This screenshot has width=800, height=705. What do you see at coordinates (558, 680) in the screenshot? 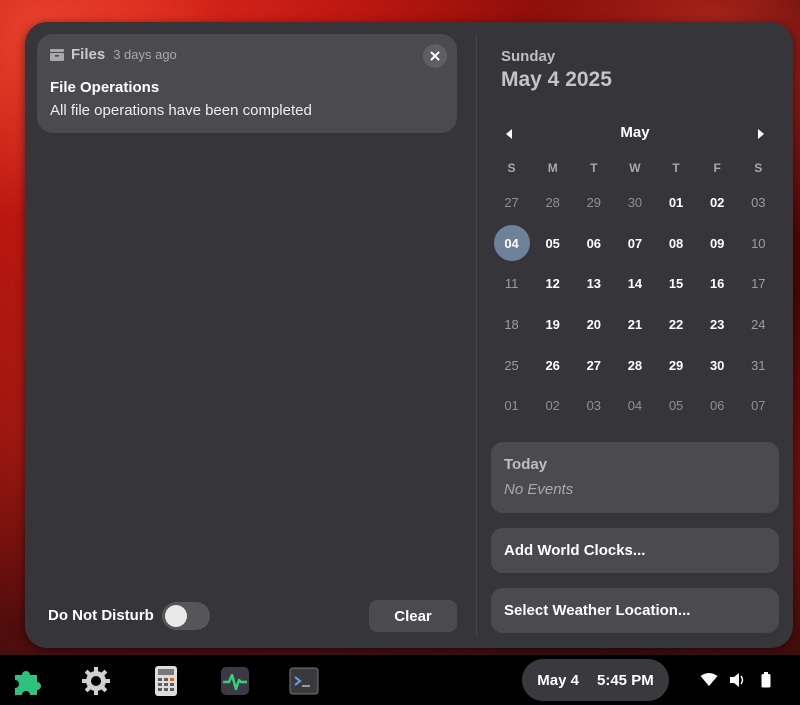
I see `taskbar-date: May 4` at bounding box center [558, 680].